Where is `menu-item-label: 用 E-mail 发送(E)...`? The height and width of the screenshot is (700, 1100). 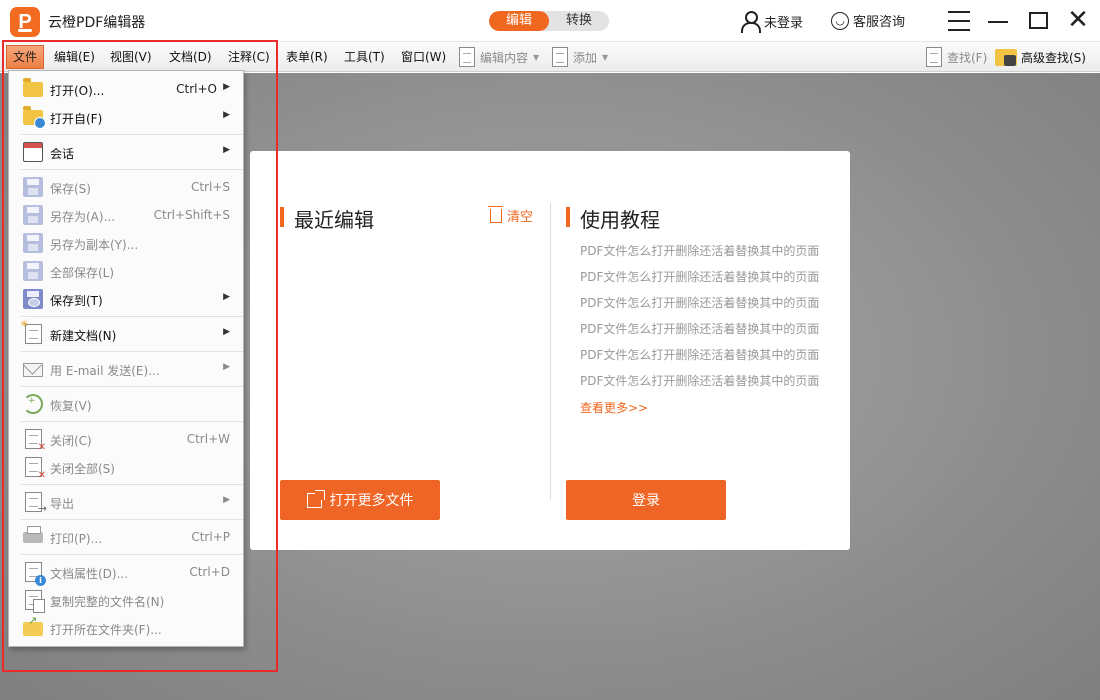 menu-item-label: 用 E-mail 发送(E)... is located at coordinates (105, 371).